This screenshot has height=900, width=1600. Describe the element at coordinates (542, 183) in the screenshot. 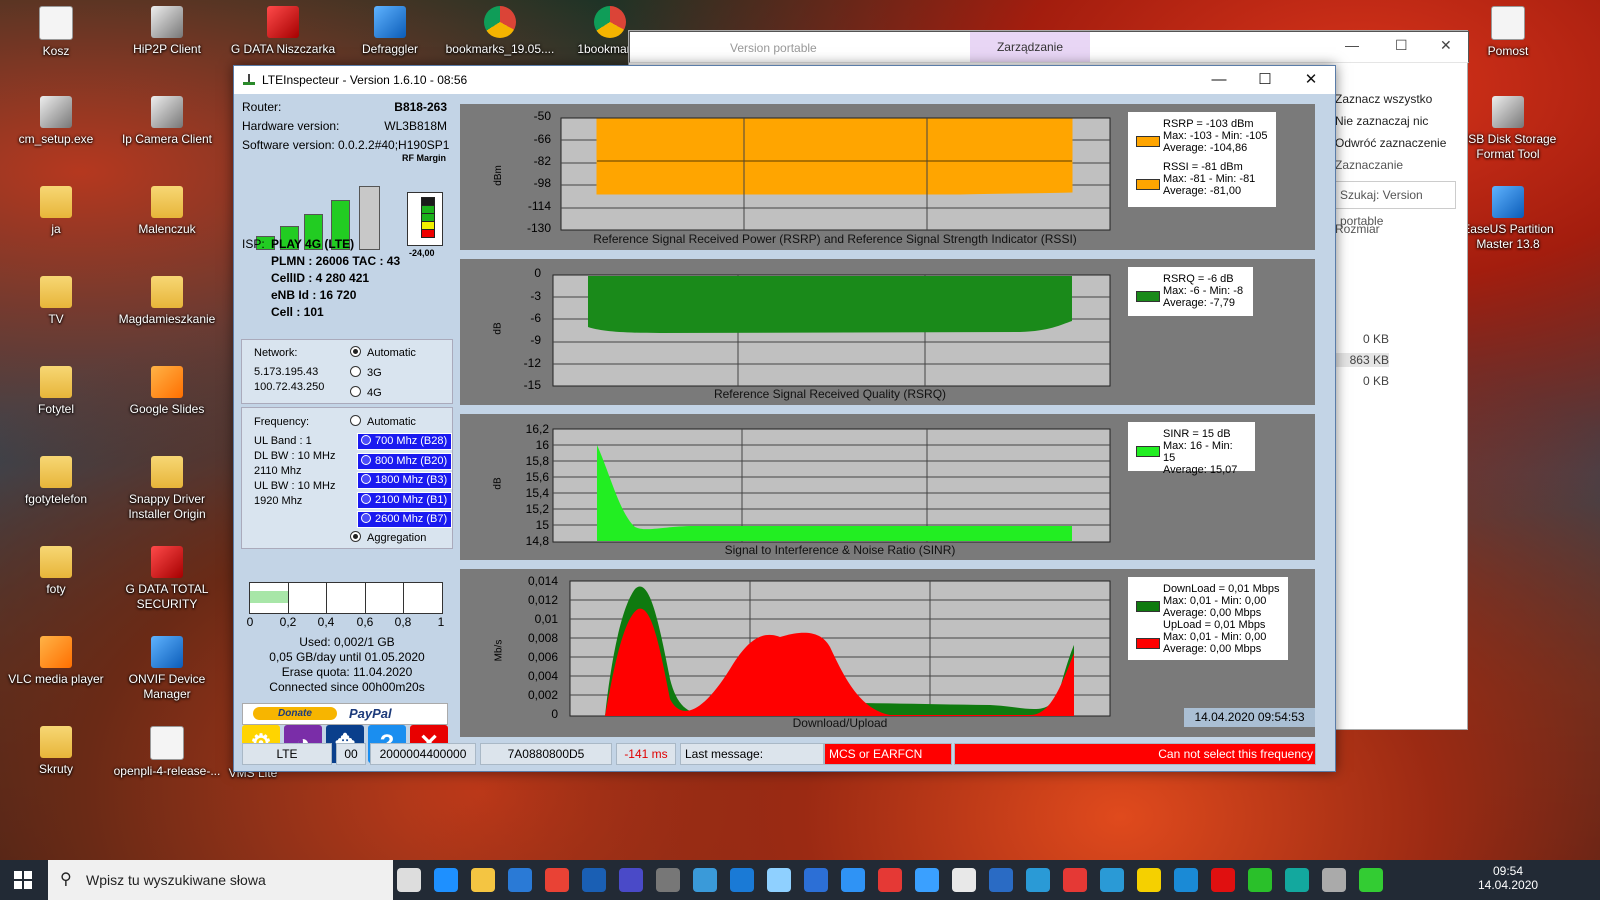

I see `y-tick: -98` at that location.